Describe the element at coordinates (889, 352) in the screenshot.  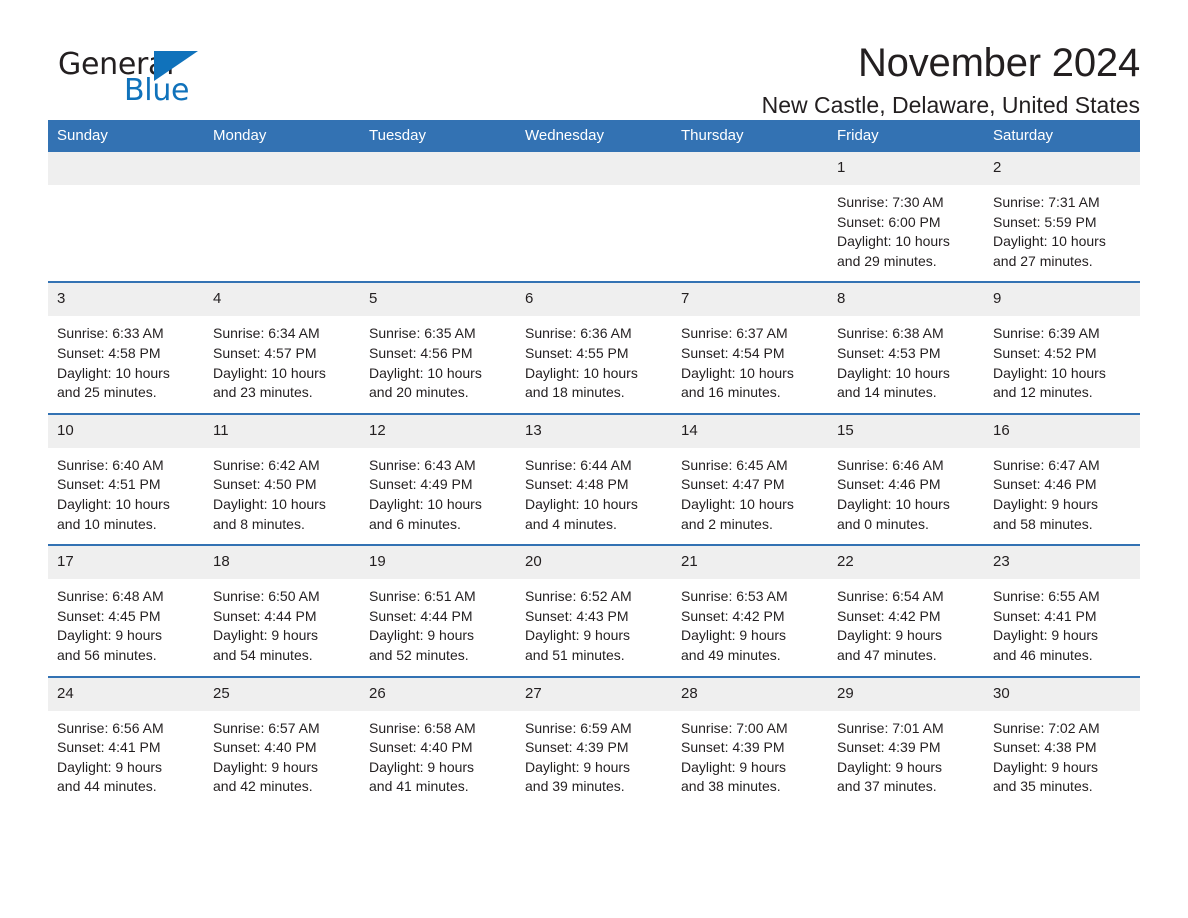
I see `sunset-text: Sunset: 4:53 PM` at that location.